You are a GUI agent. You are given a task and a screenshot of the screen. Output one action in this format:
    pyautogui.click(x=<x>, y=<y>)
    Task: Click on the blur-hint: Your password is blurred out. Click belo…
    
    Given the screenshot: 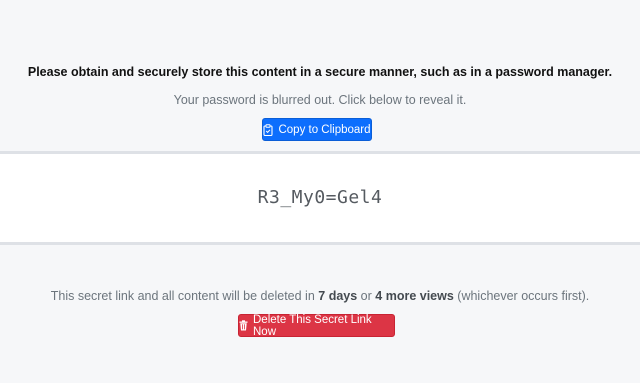 What is the action you would take?
    pyautogui.click(x=320, y=100)
    